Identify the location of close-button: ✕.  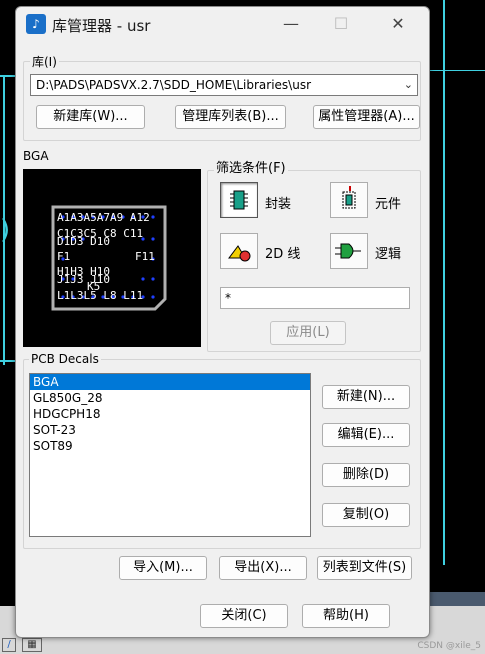
(398, 24).